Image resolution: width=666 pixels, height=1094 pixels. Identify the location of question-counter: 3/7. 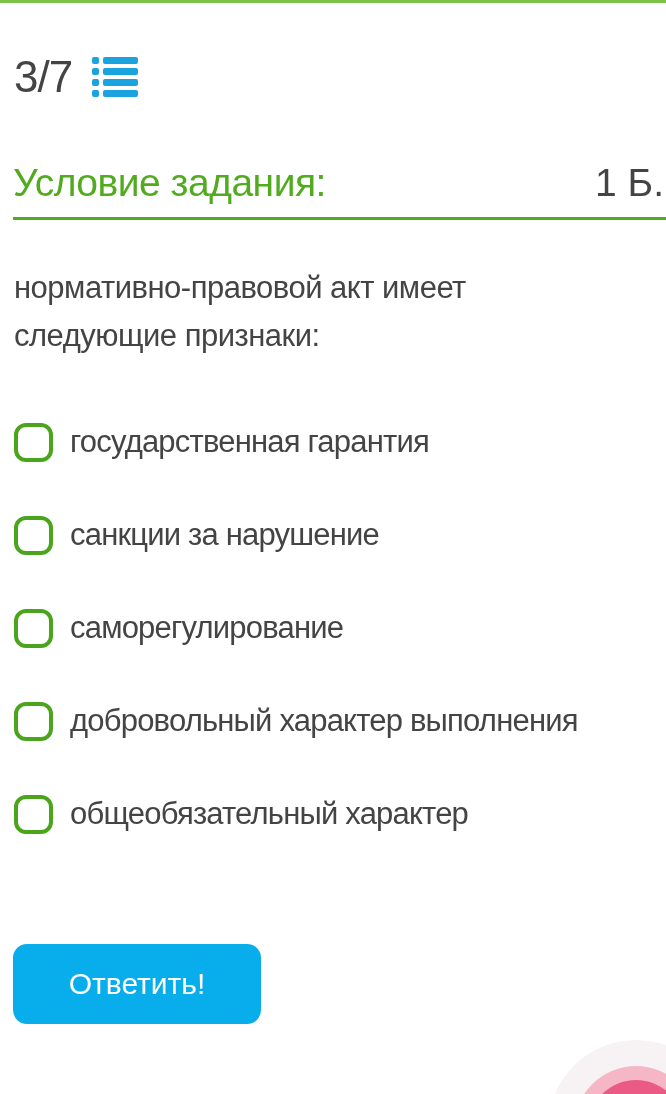
(43, 77).